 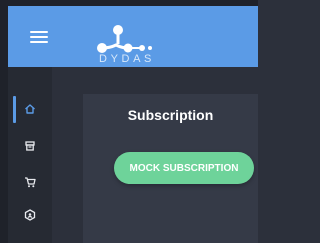 I want to click on card-title: Subscription, so click(x=170, y=115).